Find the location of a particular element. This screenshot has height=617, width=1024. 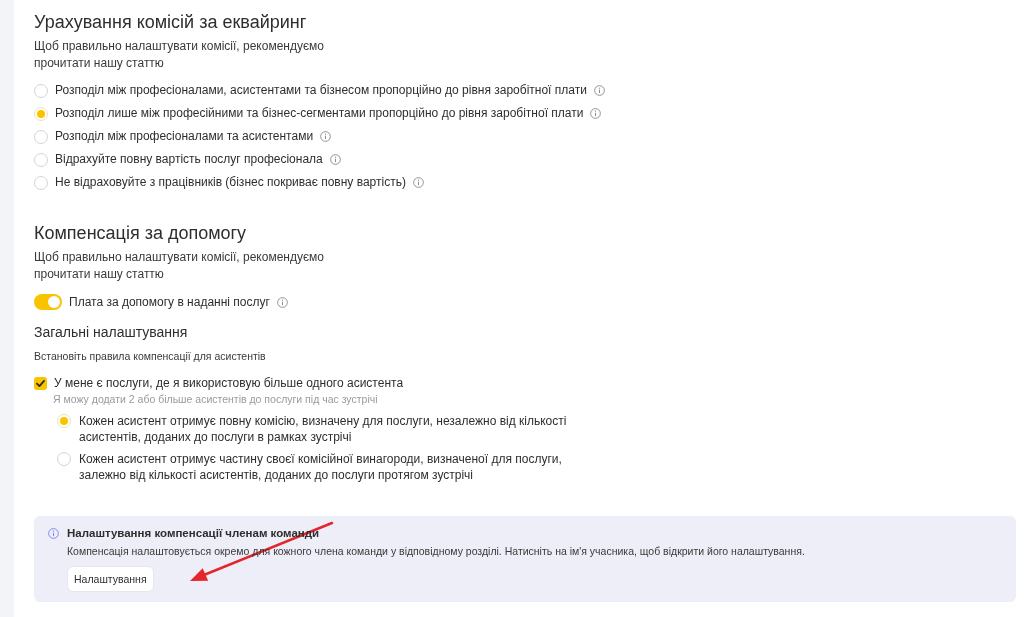

radio-label: Не відраховуйте з працівників (бізнес покриває повну вартість) is located at coordinates (230, 182).